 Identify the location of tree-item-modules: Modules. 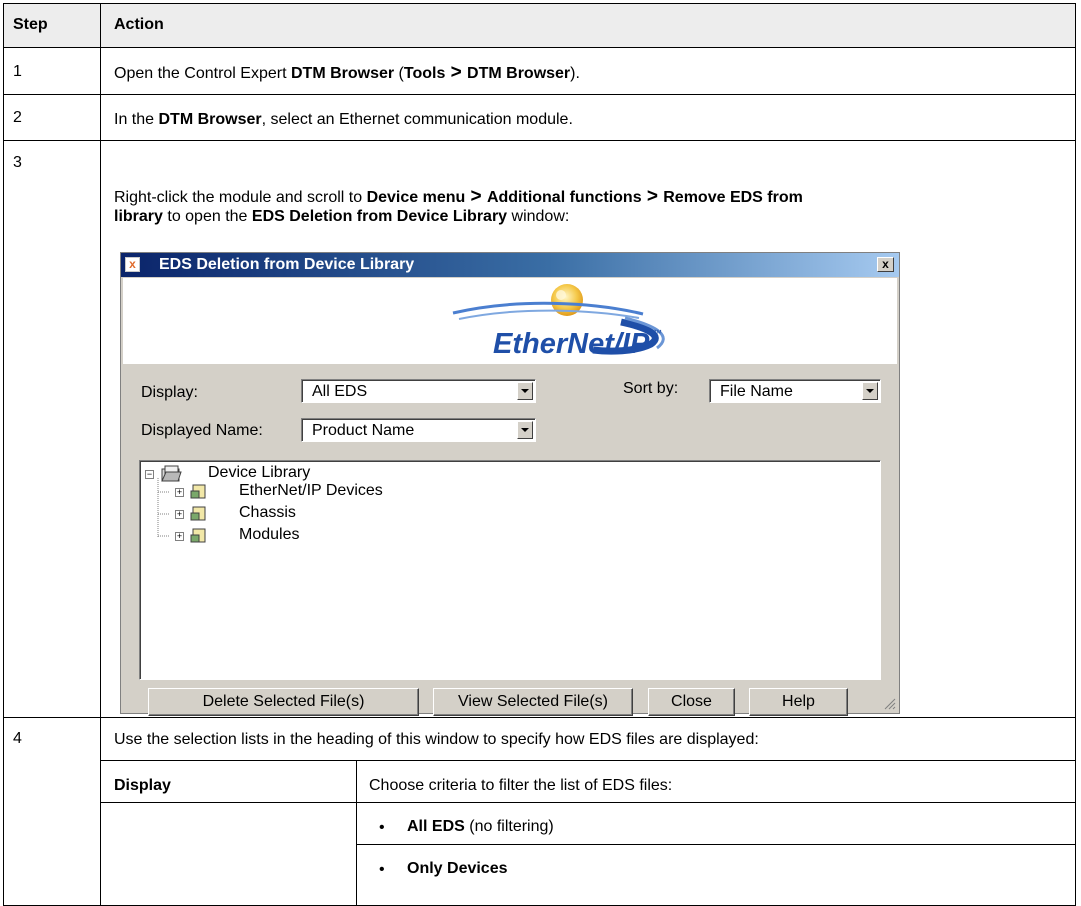
(269, 535).